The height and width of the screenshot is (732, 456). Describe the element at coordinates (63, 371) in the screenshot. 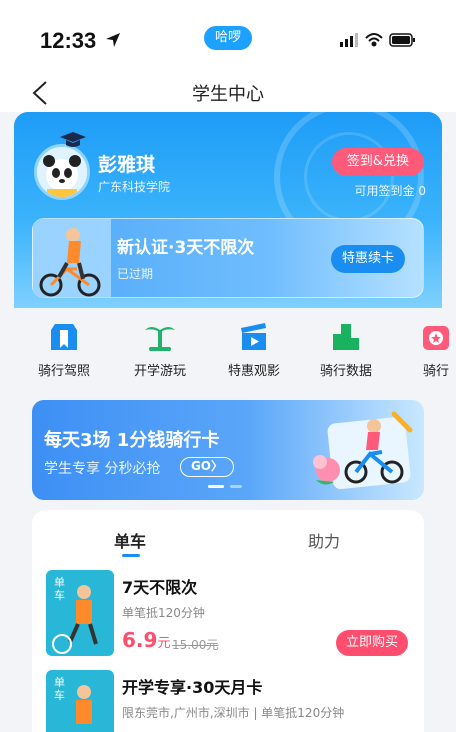

I see `shortcut-label: 骑行驾照` at that location.